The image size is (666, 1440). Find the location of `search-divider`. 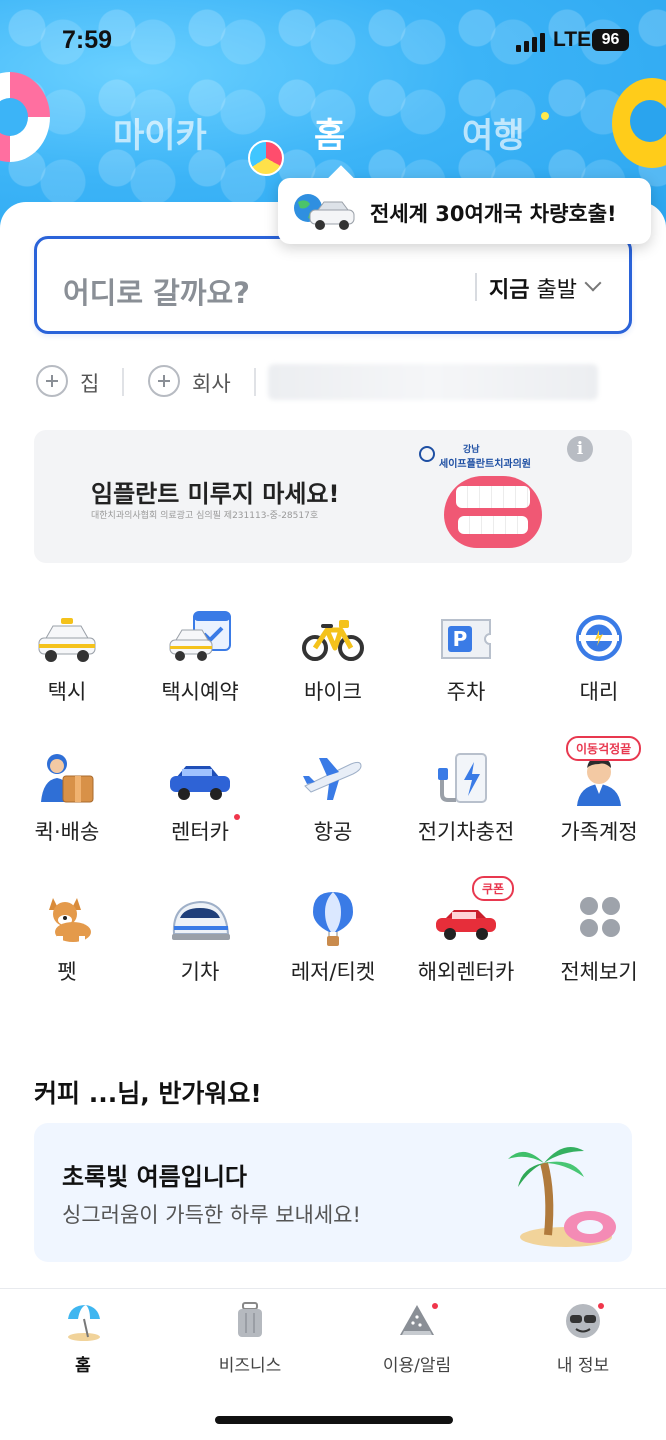

search-divider is located at coordinates (476, 287).